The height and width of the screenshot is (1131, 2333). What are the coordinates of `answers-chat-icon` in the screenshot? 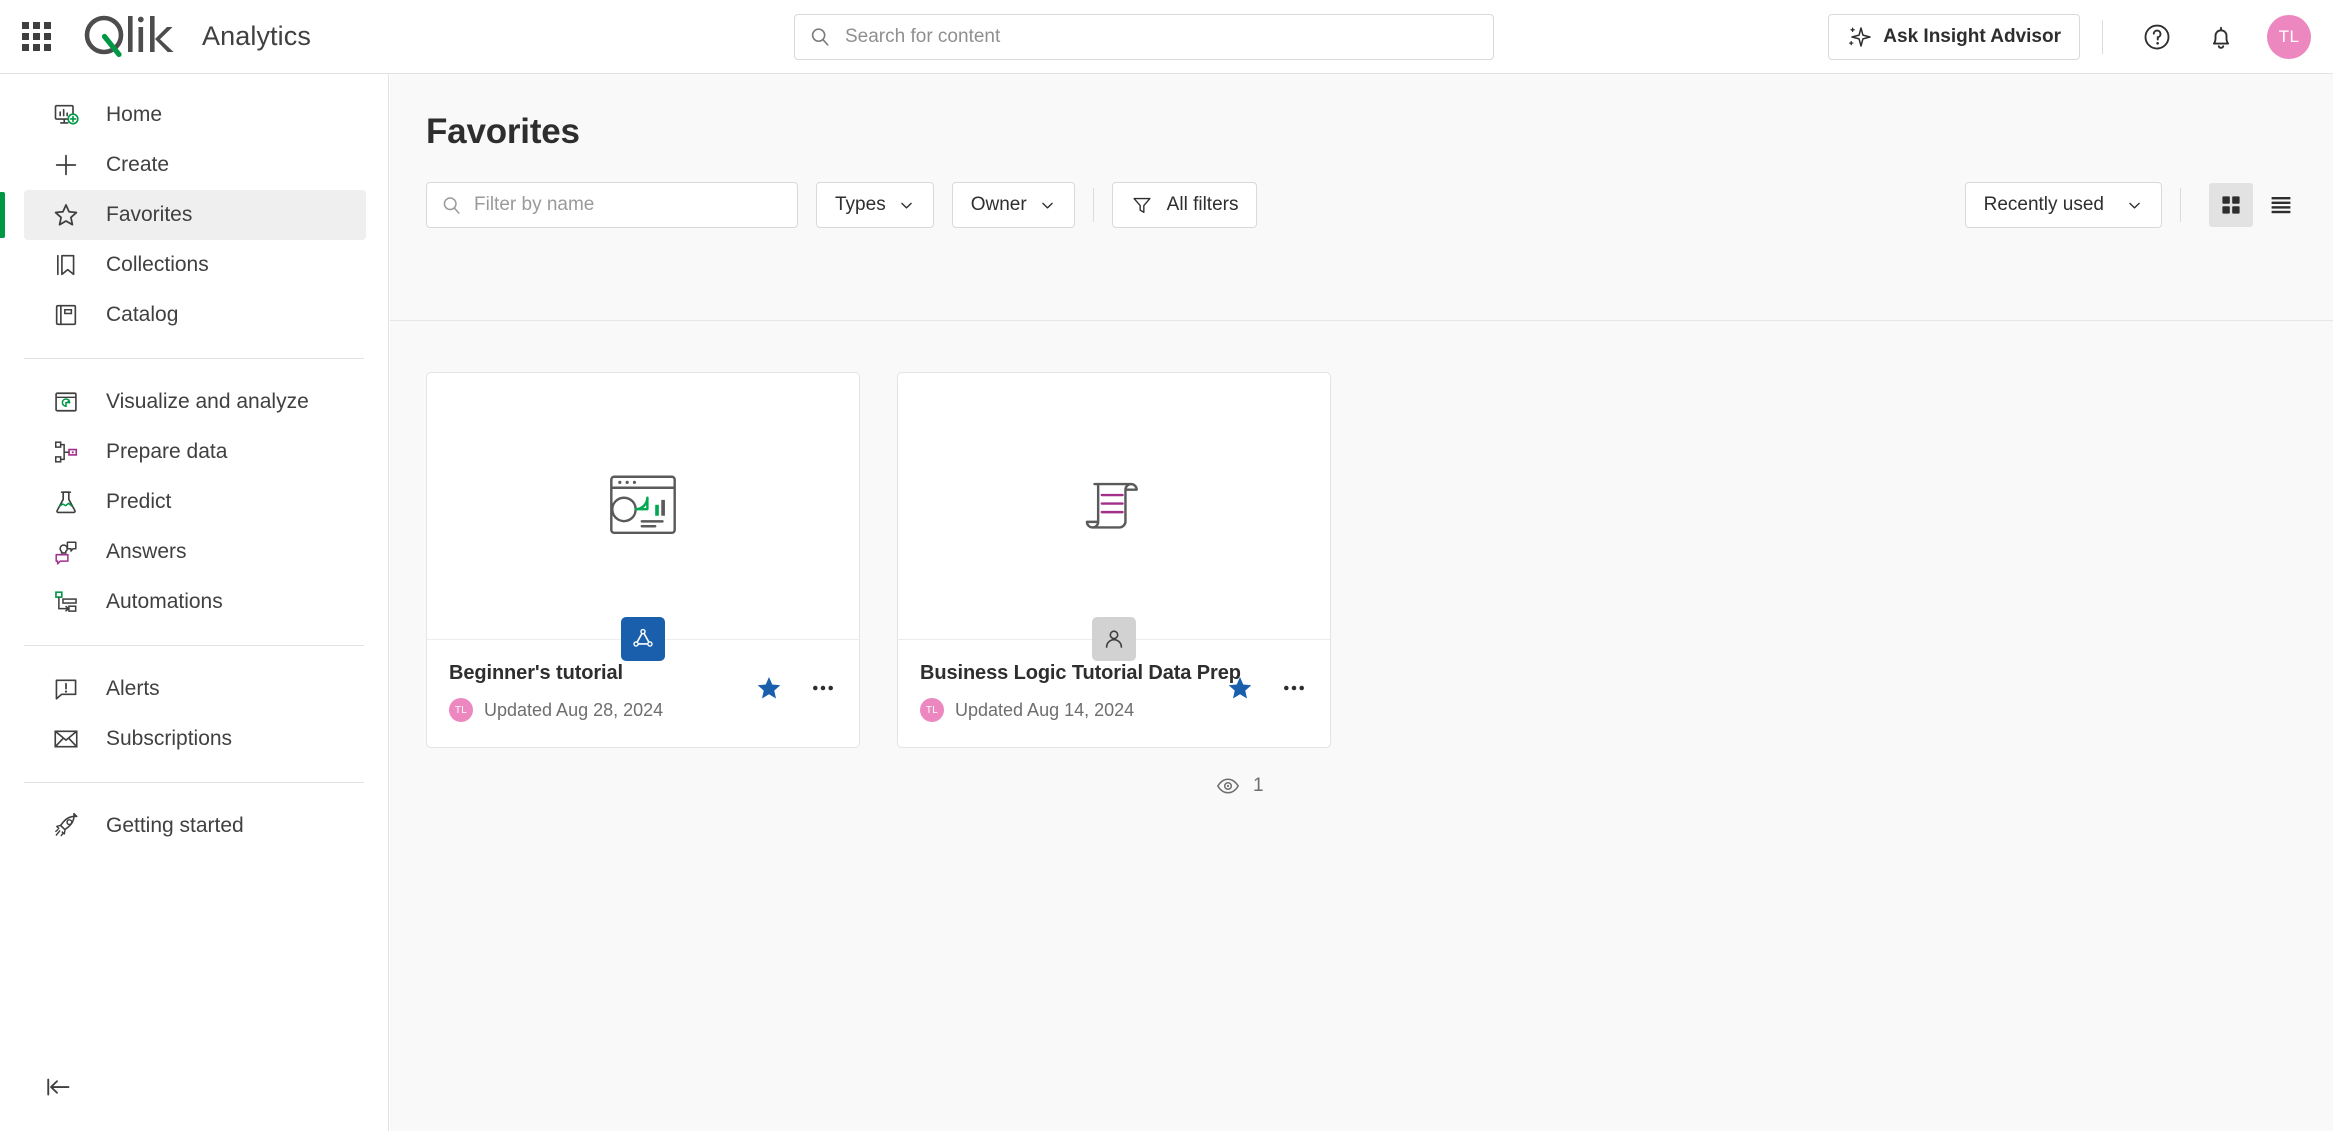 It's located at (66, 552).